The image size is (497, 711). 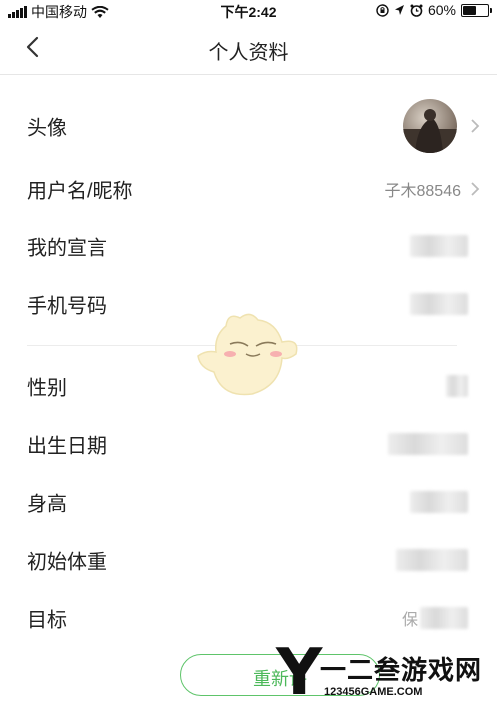 I want to click on row-birthdate: 出生日期, so click(x=248, y=444).